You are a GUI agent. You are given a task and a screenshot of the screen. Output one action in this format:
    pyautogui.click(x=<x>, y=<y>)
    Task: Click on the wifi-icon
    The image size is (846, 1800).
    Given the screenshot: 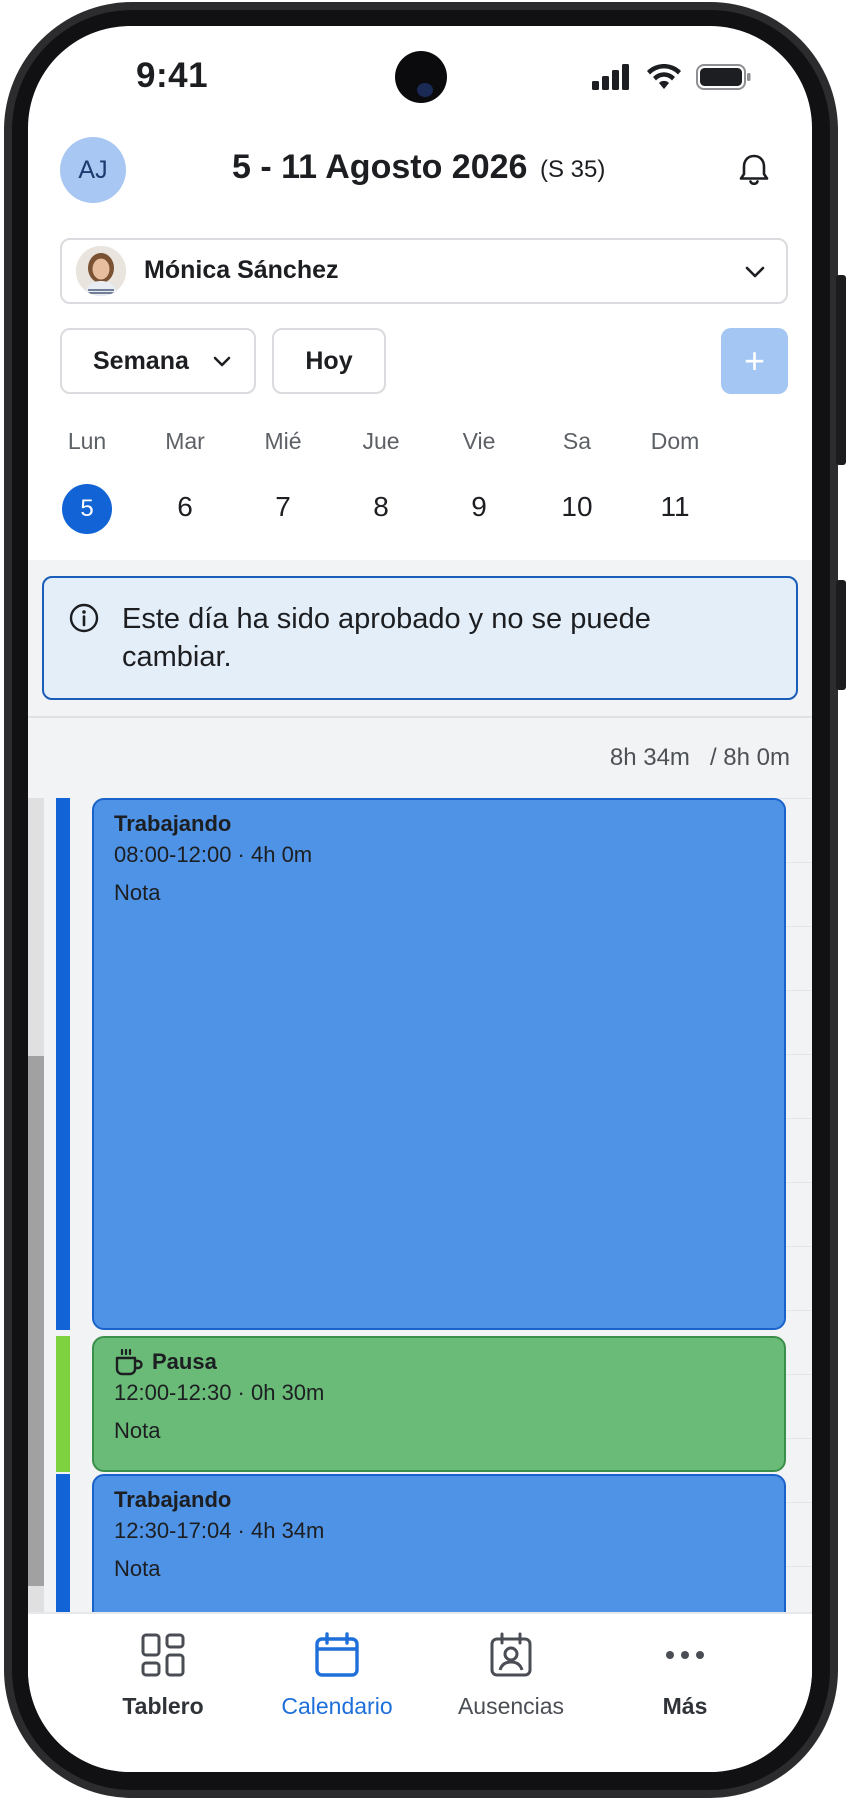 What is the action you would take?
    pyautogui.click(x=664, y=76)
    